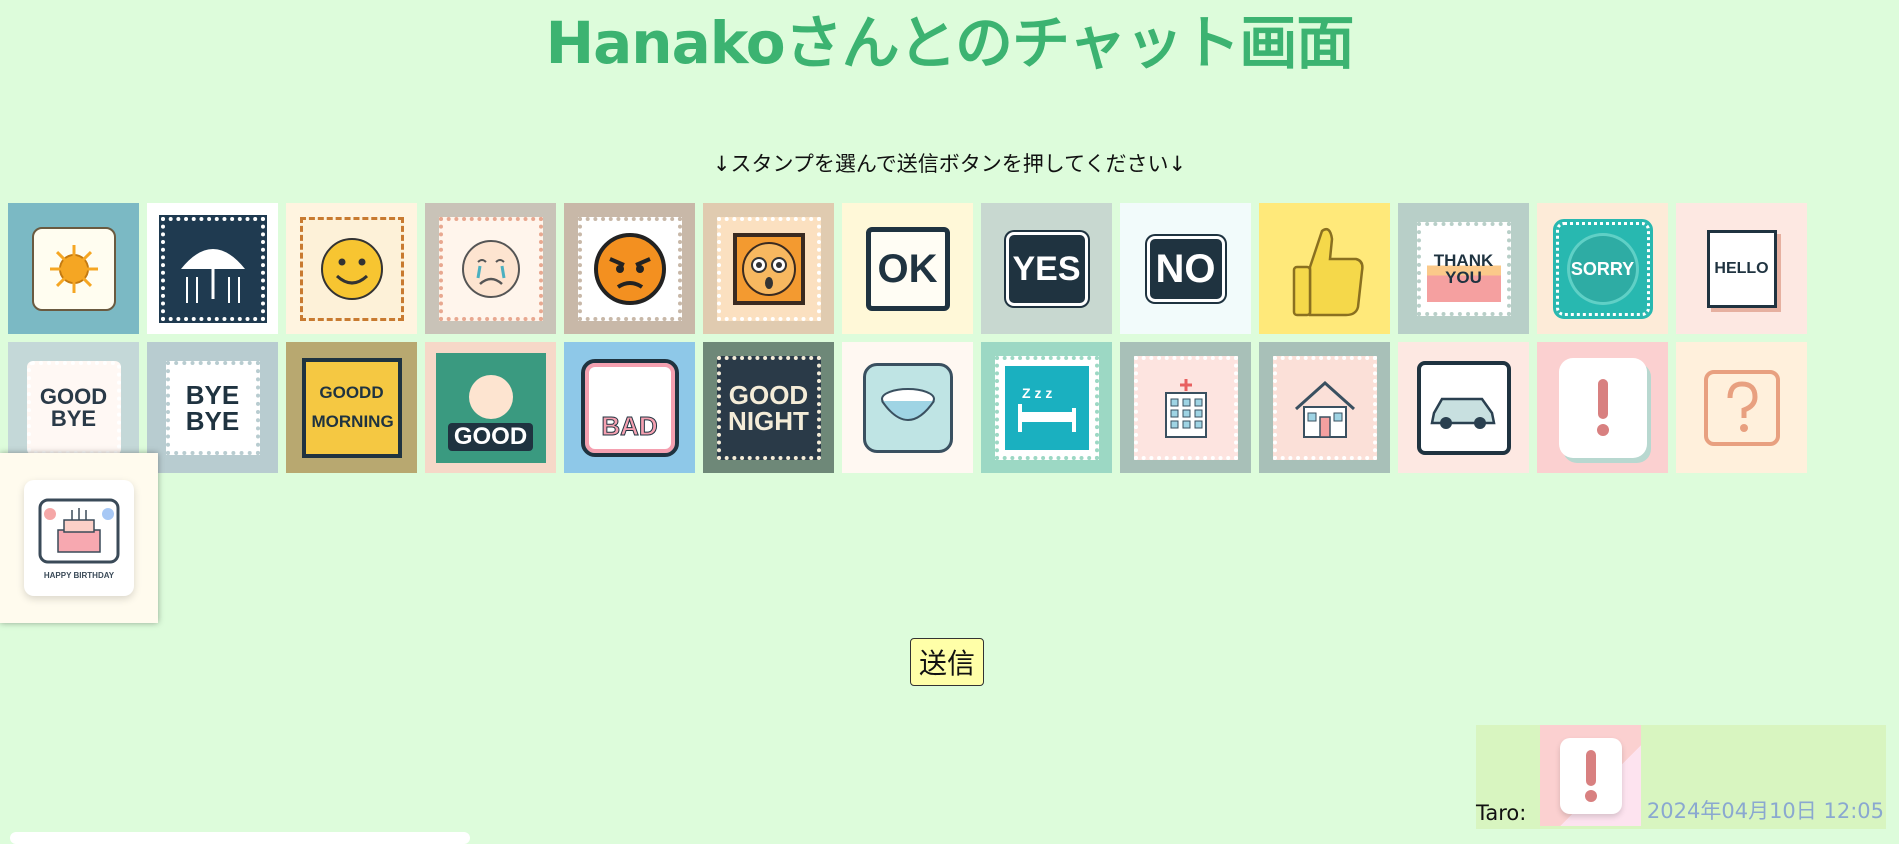 Image resolution: width=1899 pixels, height=844 pixels. I want to click on stamp-cry, so click(490, 268).